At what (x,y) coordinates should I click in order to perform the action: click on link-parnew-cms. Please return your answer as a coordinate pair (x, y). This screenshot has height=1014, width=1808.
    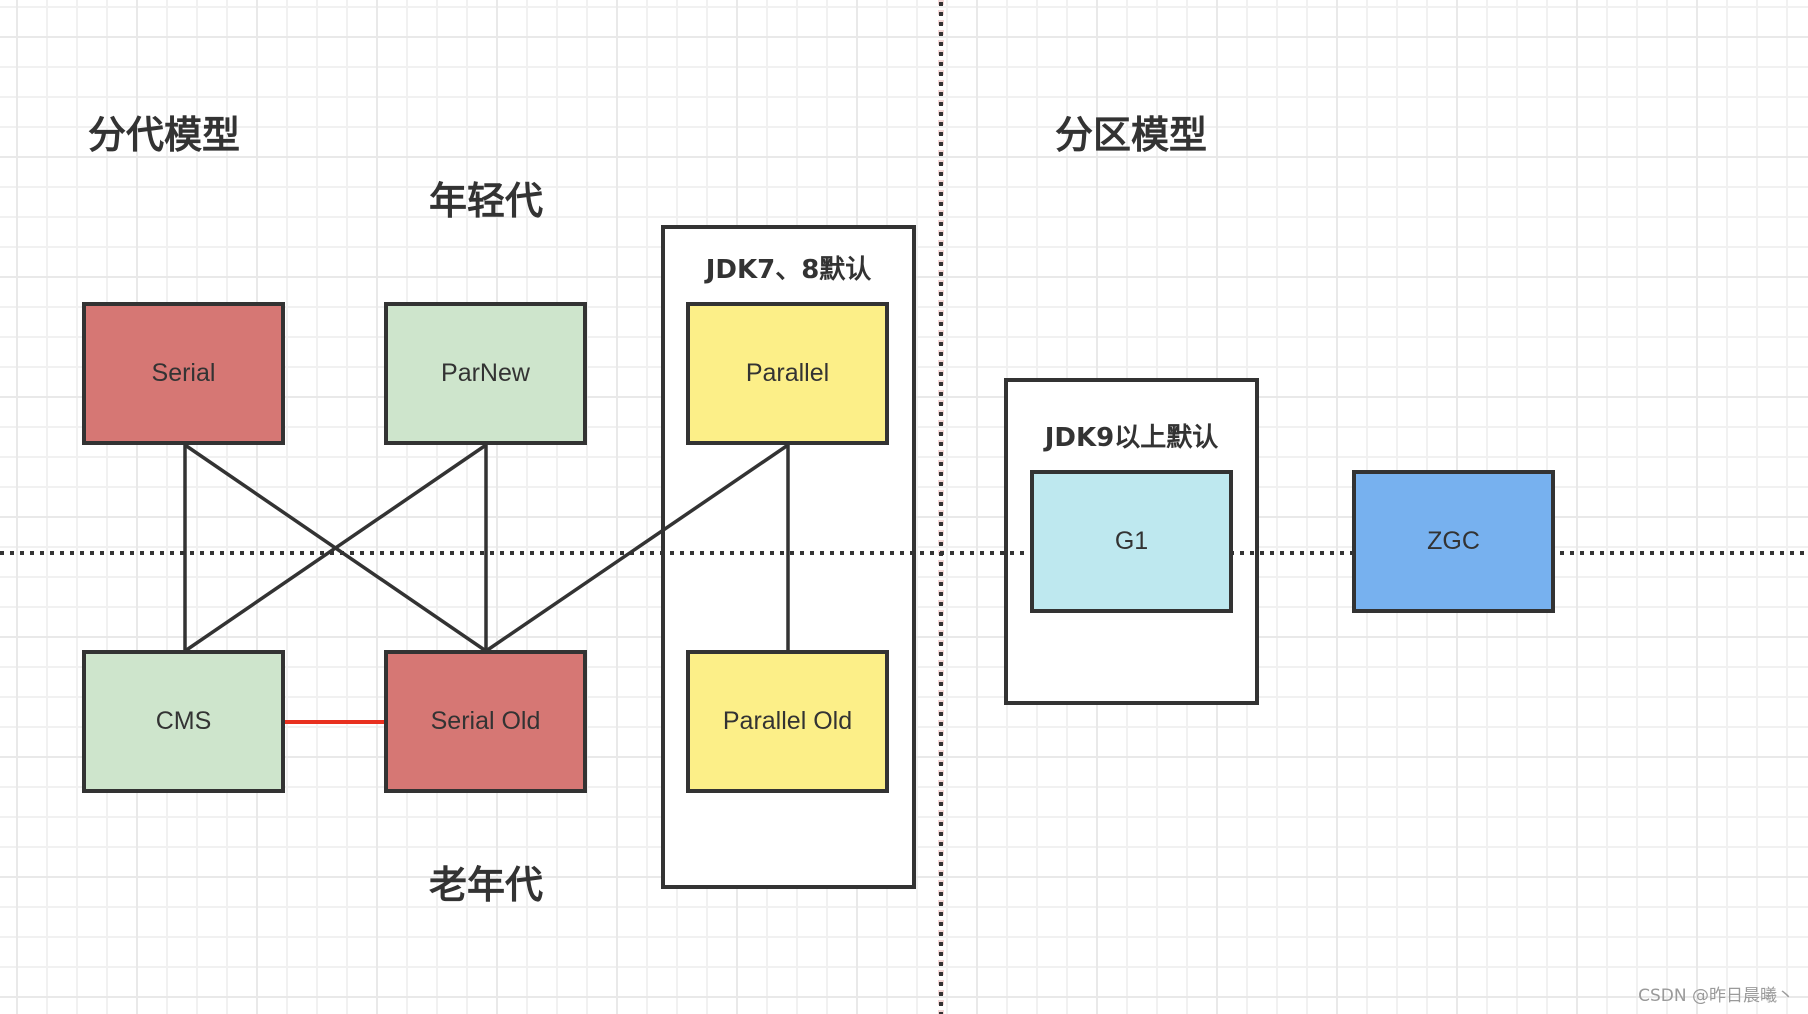
    Looking at the image, I should click on (335, 548).